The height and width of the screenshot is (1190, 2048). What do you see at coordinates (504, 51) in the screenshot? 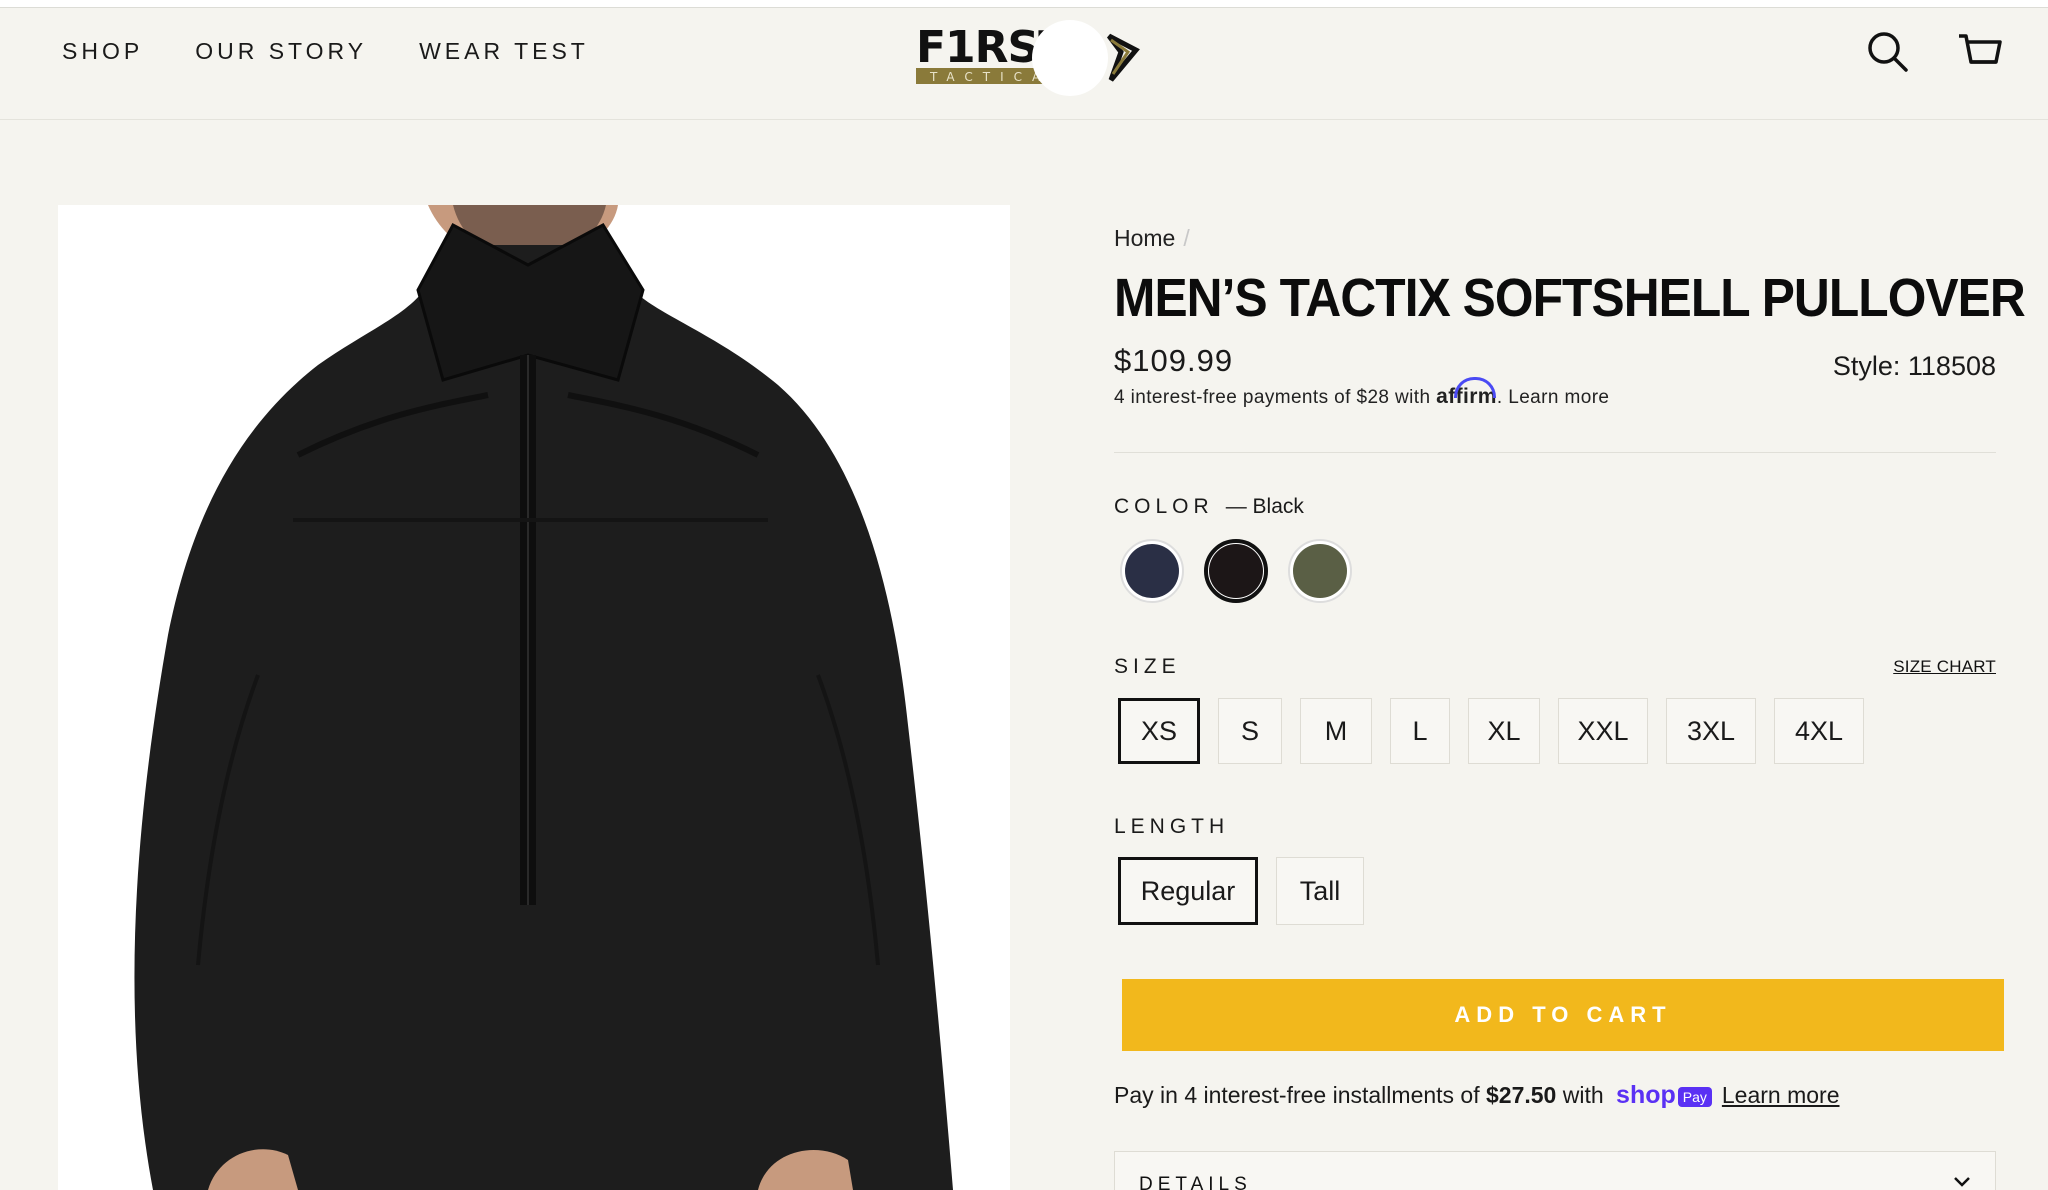
I see `nav-wear-test: WEAR TEST` at bounding box center [504, 51].